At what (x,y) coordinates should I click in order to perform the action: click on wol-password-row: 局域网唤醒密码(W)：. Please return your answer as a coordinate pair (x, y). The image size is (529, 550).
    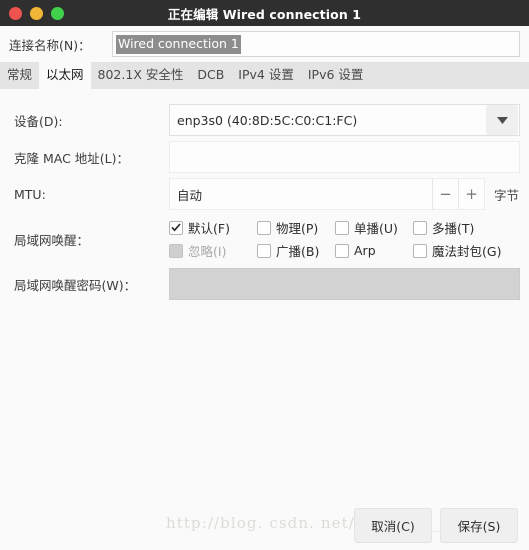
    Looking at the image, I should click on (264, 284).